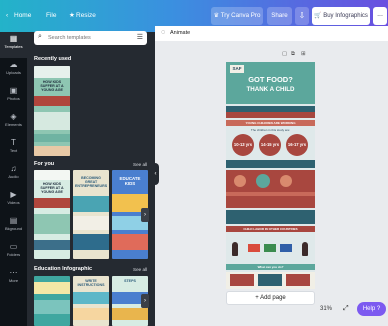  What do you see at coordinates (270, 298) in the screenshot?
I see `add-page-button: + Add page` at bounding box center [270, 298].